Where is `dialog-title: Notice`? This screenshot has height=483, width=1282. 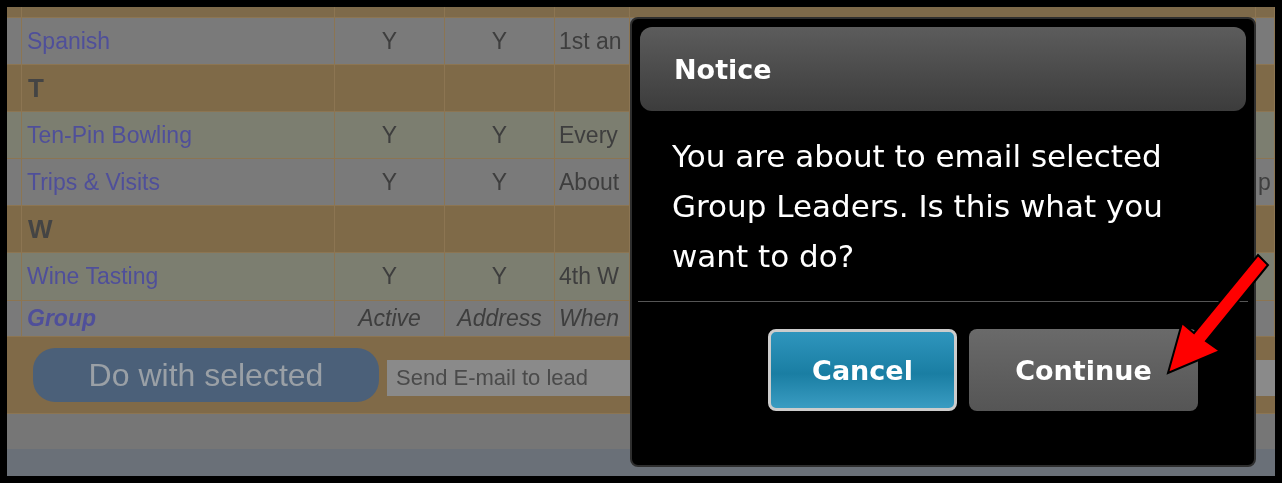 dialog-title: Notice is located at coordinates (723, 69).